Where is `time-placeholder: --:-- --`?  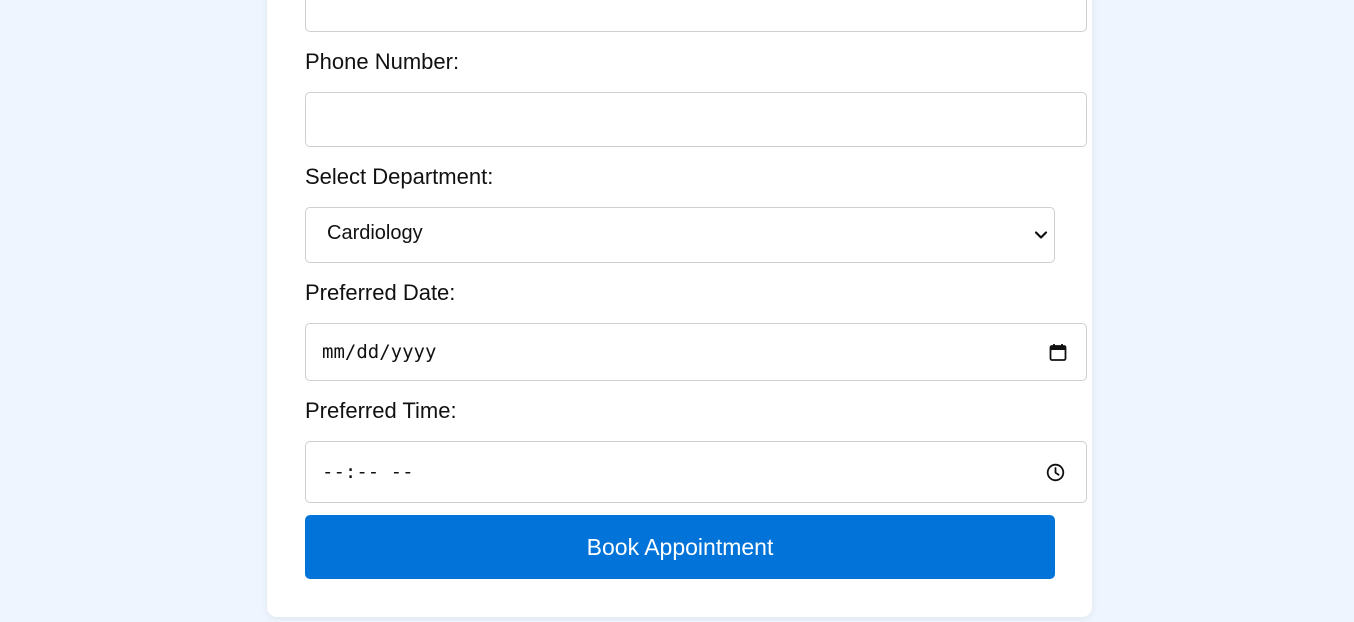 time-placeholder: --:-- -- is located at coordinates (368, 472).